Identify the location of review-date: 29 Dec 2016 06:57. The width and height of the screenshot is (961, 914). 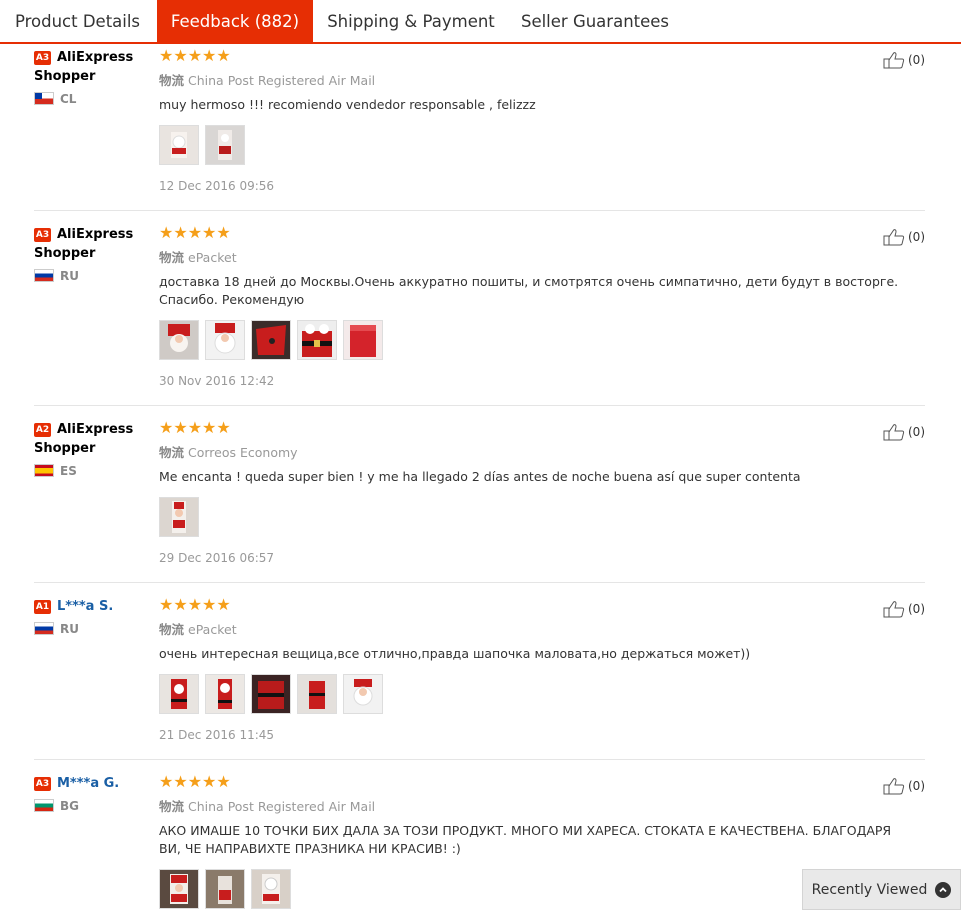
(217, 558).